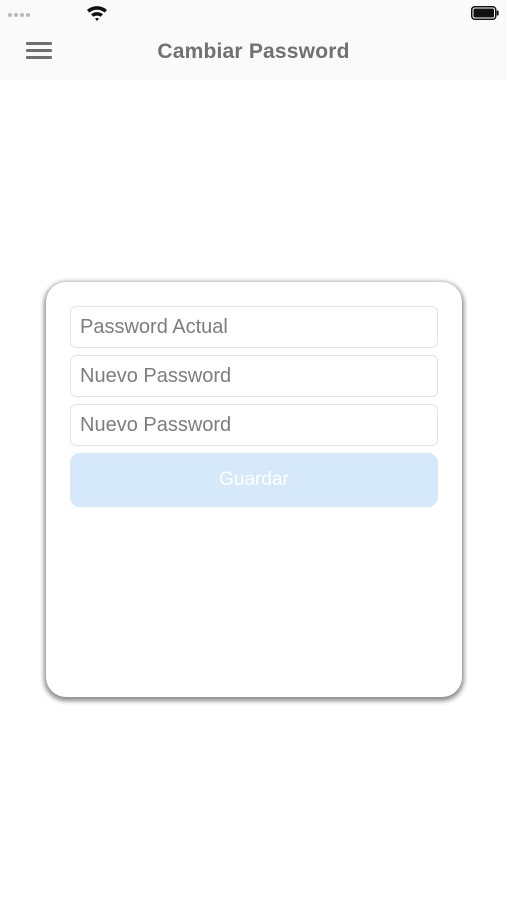 The height and width of the screenshot is (900, 507). Describe the element at coordinates (485, 13) in the screenshot. I see `battery-icon` at that location.